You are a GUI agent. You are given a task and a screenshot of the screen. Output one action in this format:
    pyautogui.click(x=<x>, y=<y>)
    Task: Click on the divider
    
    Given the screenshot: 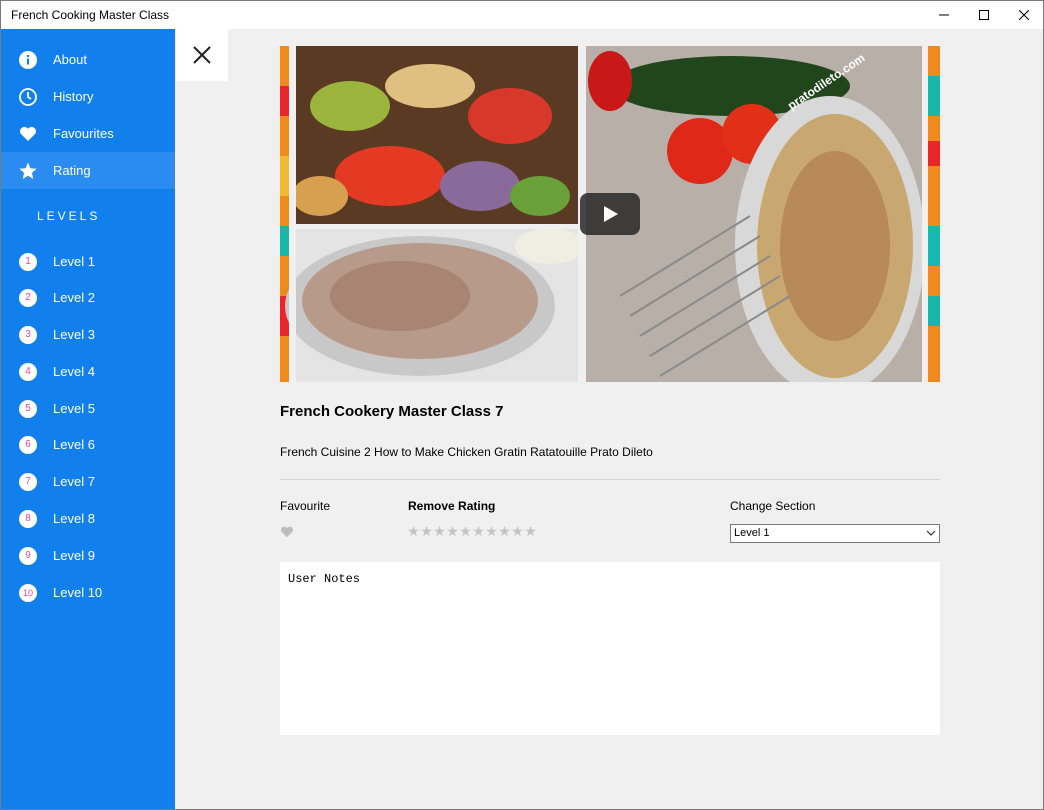 What is the action you would take?
    pyautogui.click(x=610, y=479)
    